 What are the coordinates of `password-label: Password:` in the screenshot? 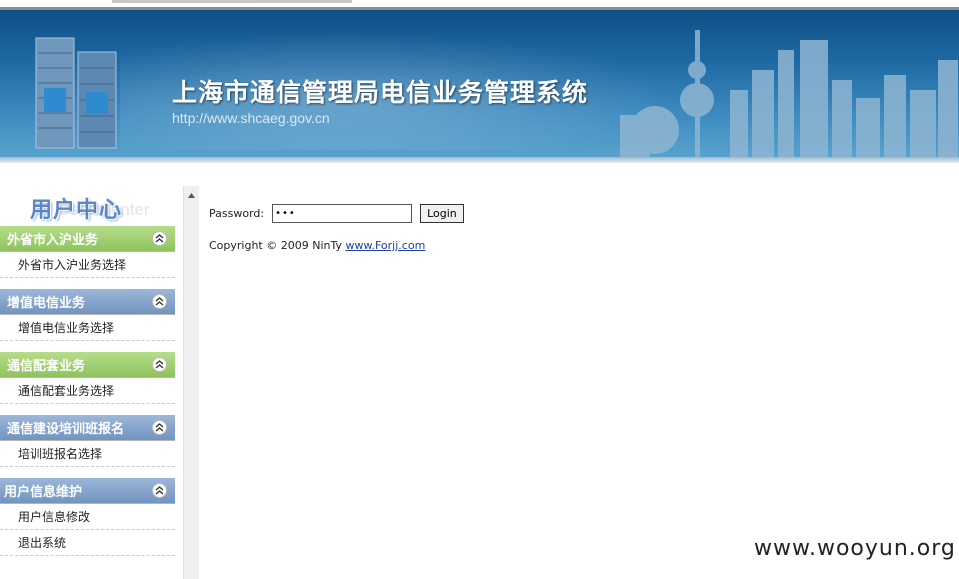 It's located at (237, 213).